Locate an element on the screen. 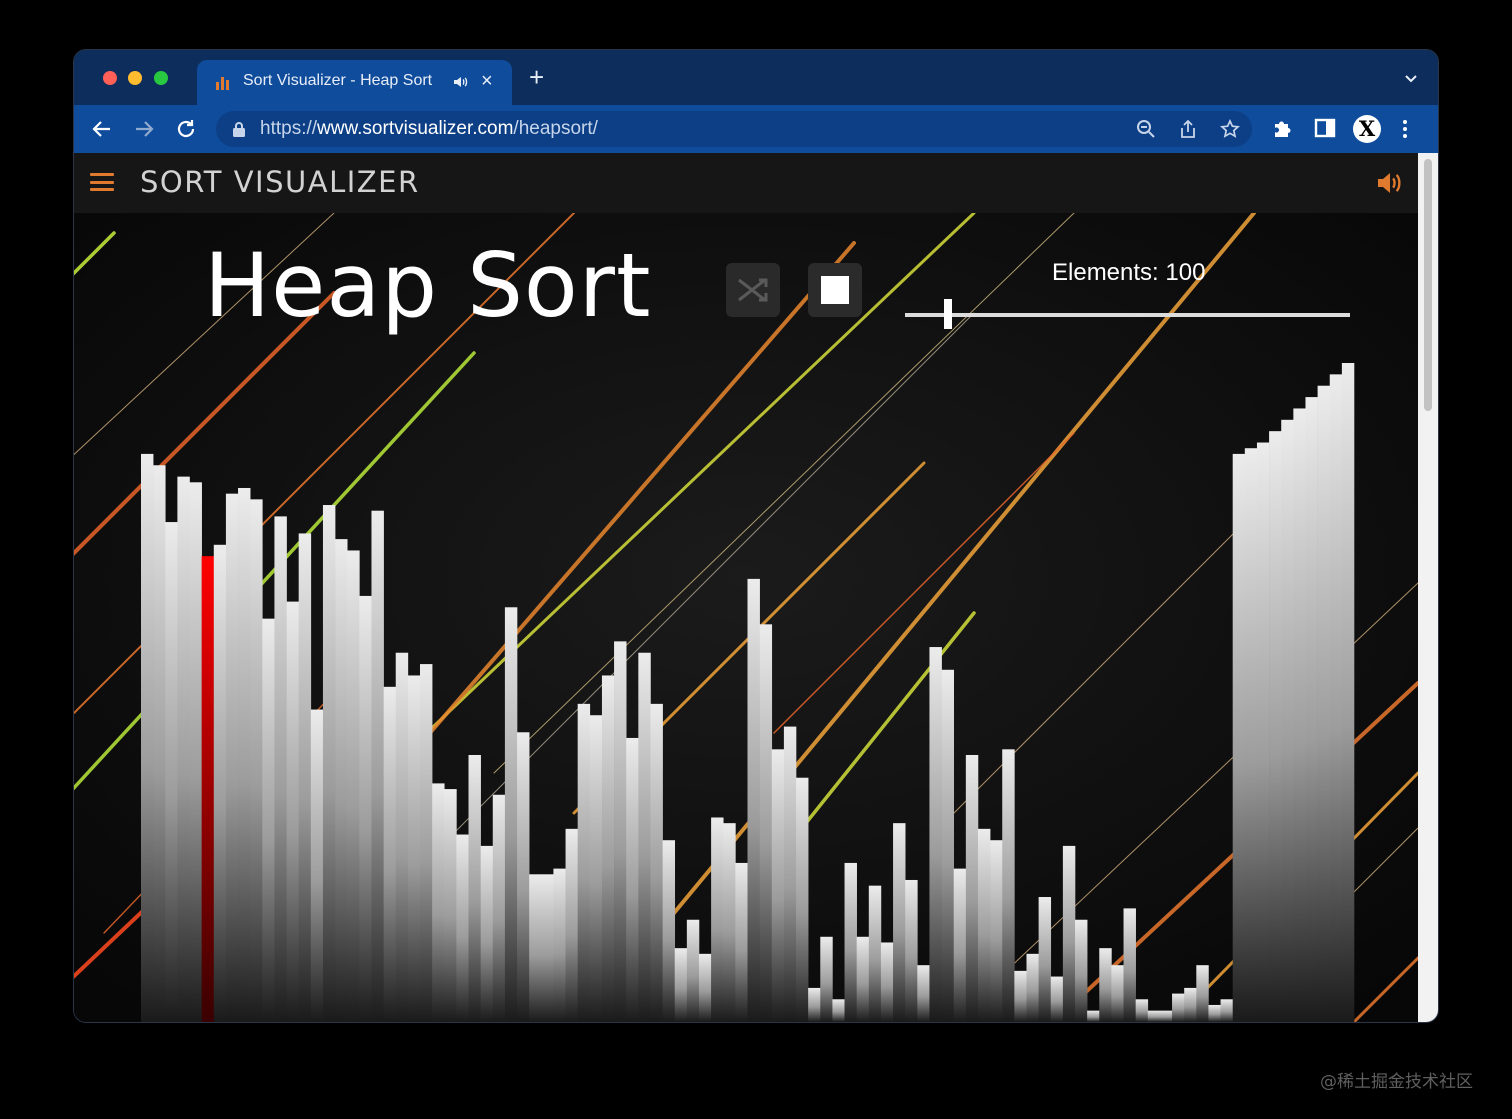 This screenshot has height=1119, width=1512. elements-count-label: Elements: 100 is located at coordinates (1129, 272).